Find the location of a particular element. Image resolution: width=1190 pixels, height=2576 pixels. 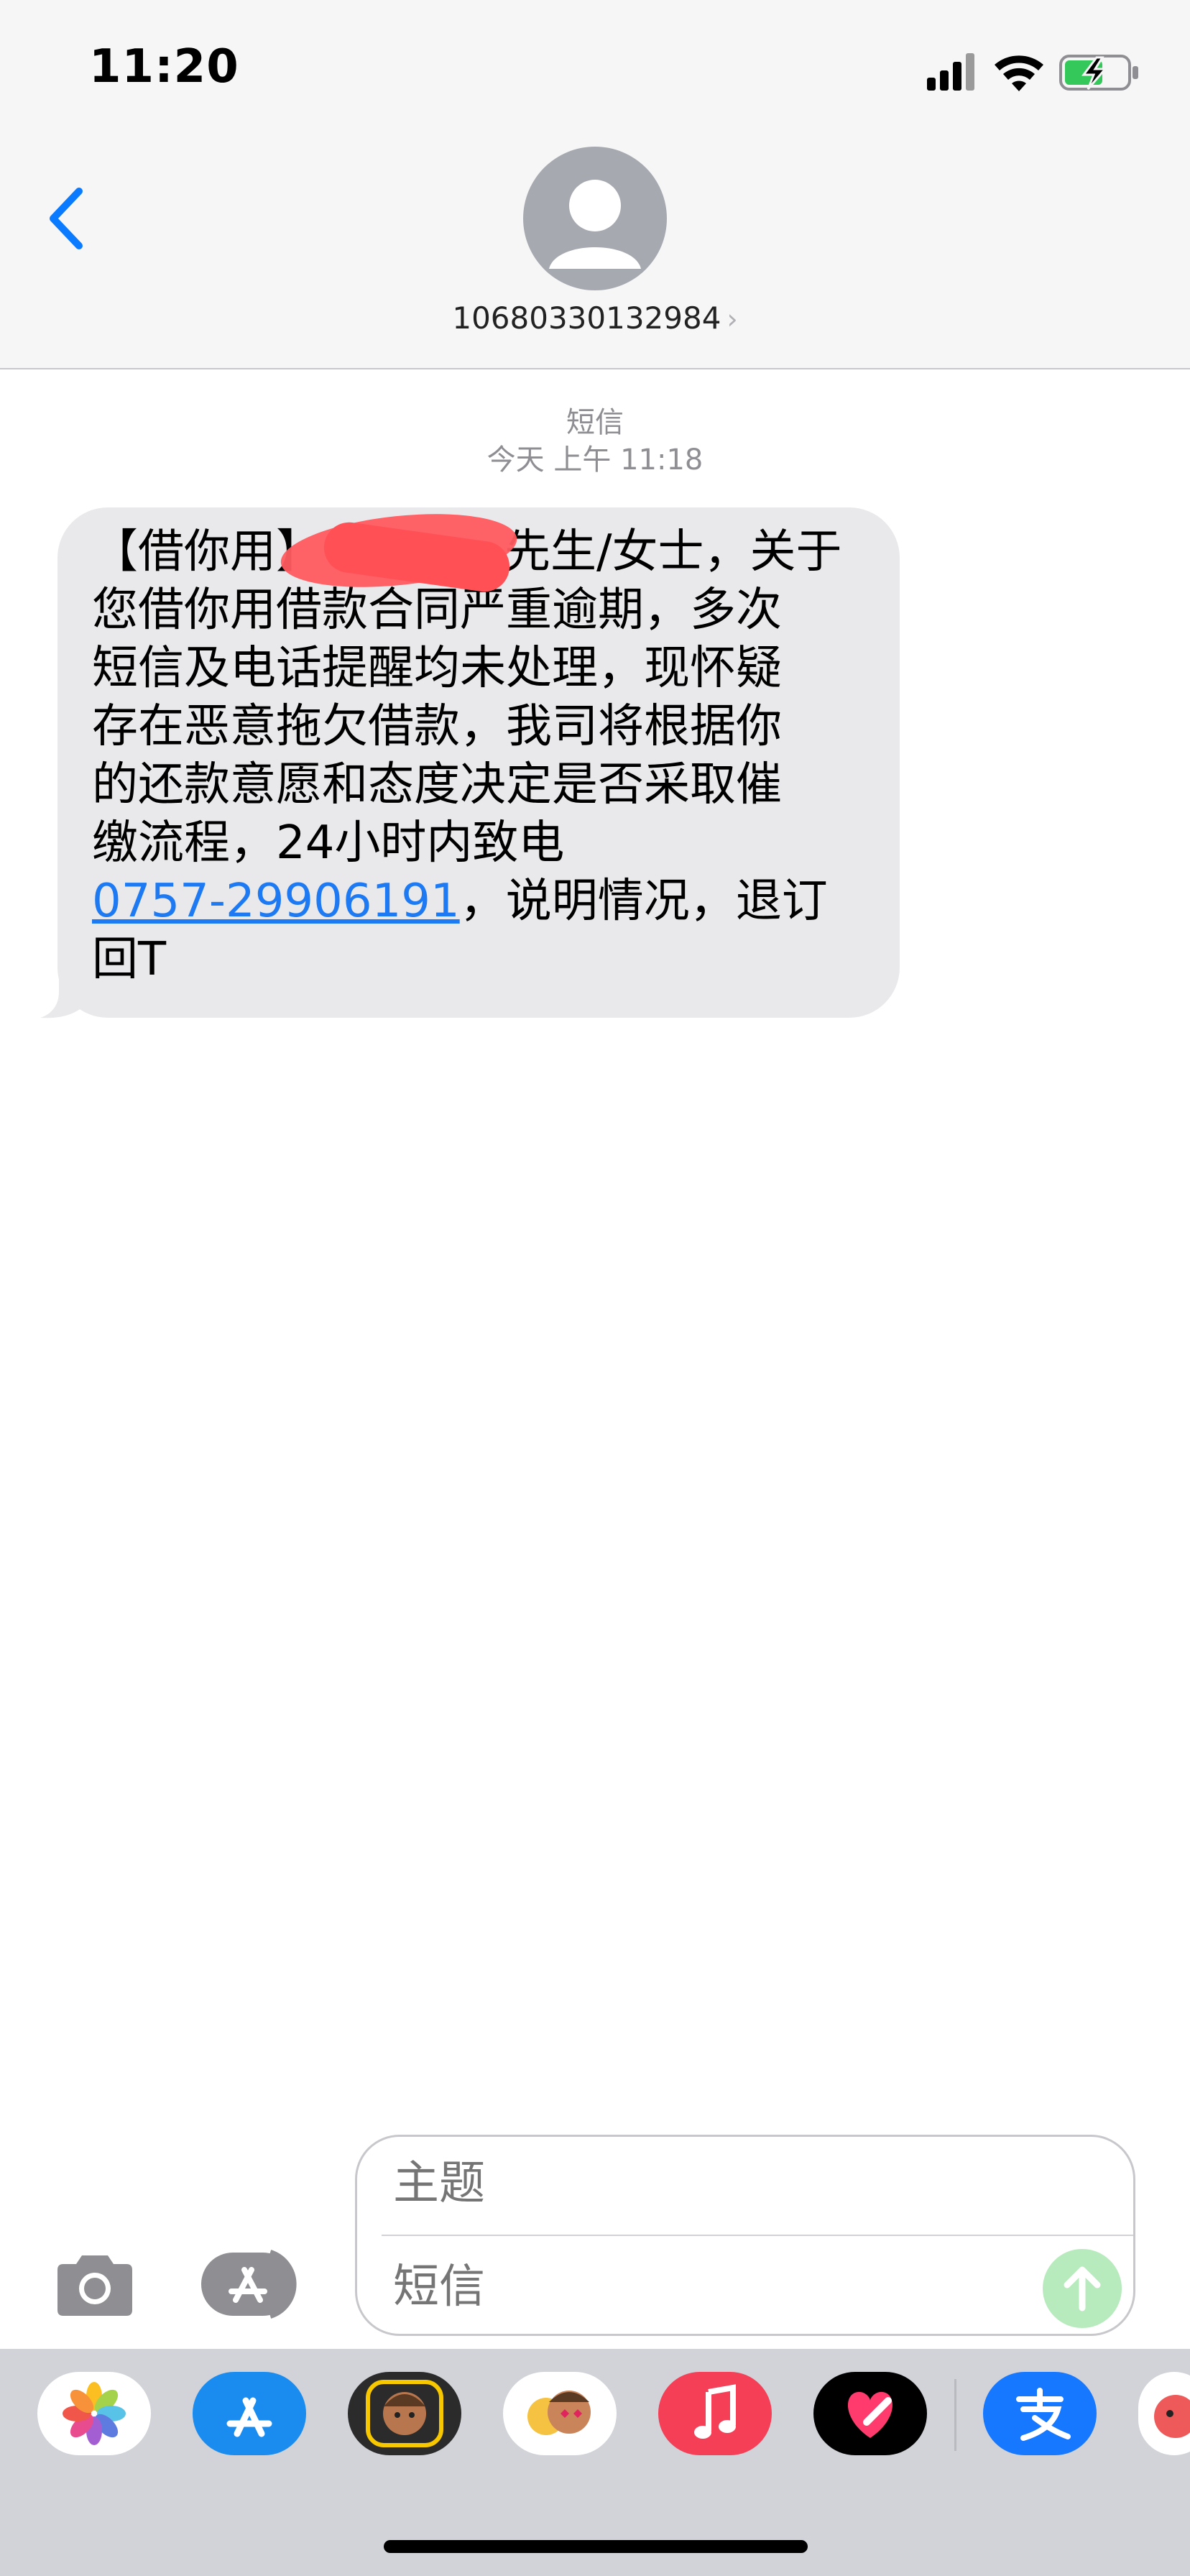

other-app-icon is located at coordinates (1164, 2413).